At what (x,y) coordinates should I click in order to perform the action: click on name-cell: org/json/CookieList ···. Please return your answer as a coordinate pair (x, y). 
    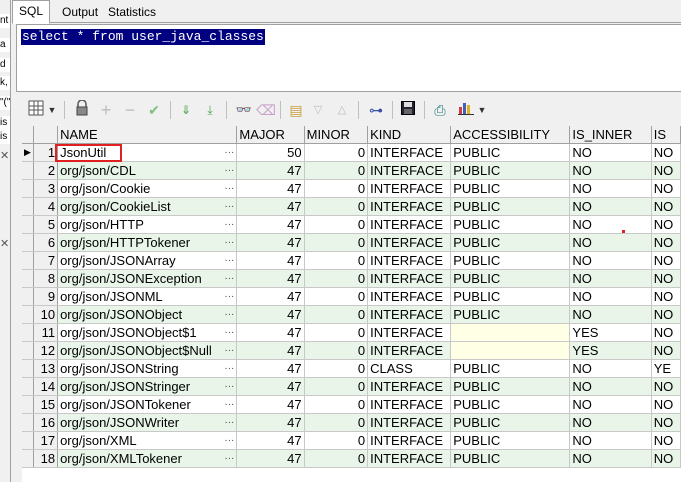
    Looking at the image, I should click on (147, 206).